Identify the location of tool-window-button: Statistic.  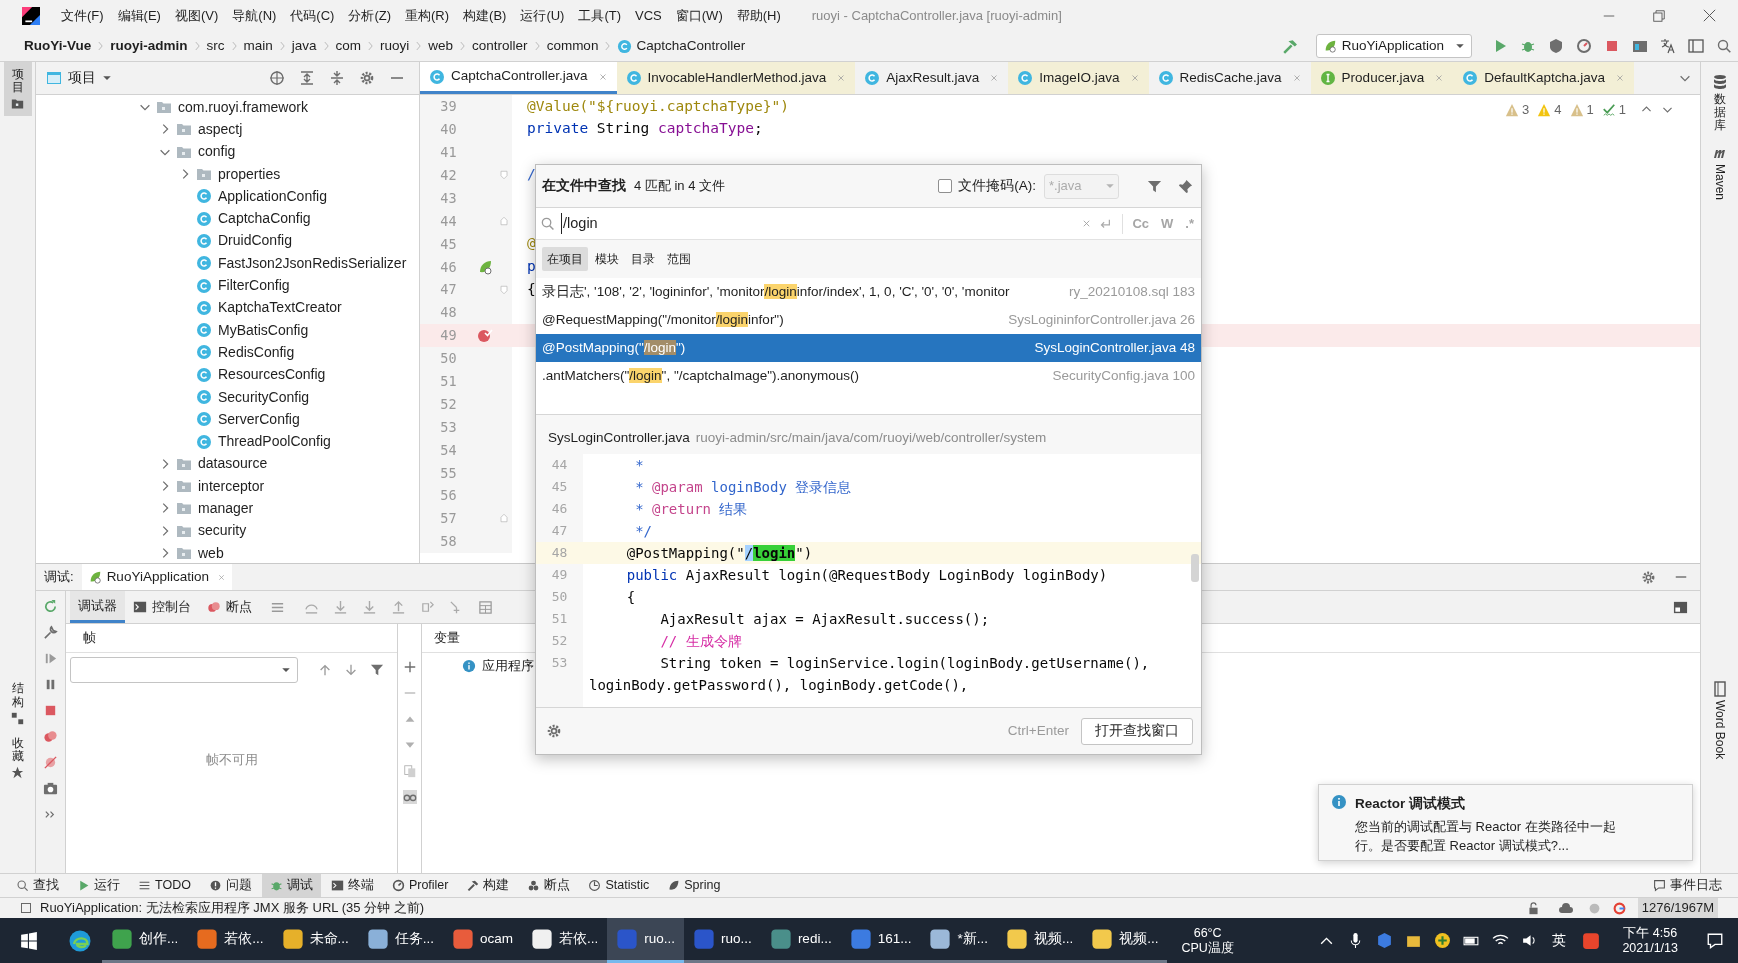
(619, 885).